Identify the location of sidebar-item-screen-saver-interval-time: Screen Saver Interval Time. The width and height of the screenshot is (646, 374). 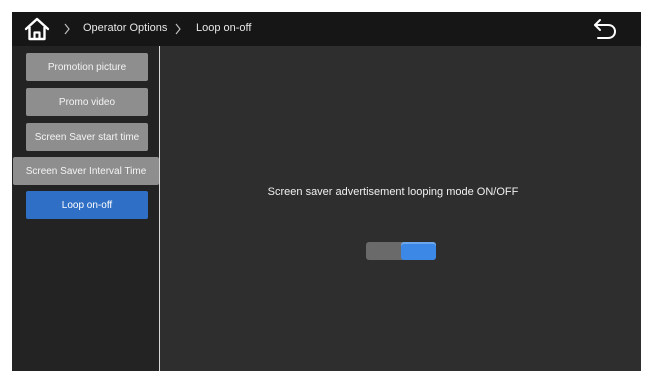
(86, 171).